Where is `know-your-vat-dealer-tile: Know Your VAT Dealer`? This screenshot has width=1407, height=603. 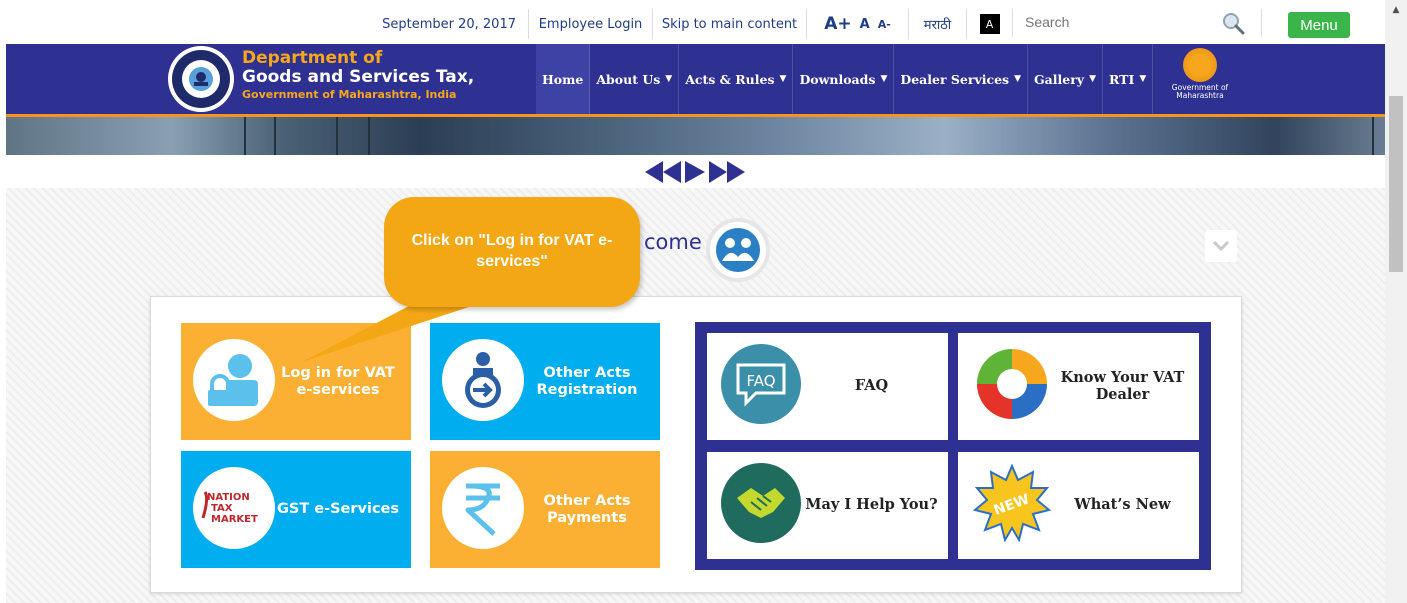 know-your-vat-dealer-tile: Know Your VAT Dealer is located at coordinates (1078, 386).